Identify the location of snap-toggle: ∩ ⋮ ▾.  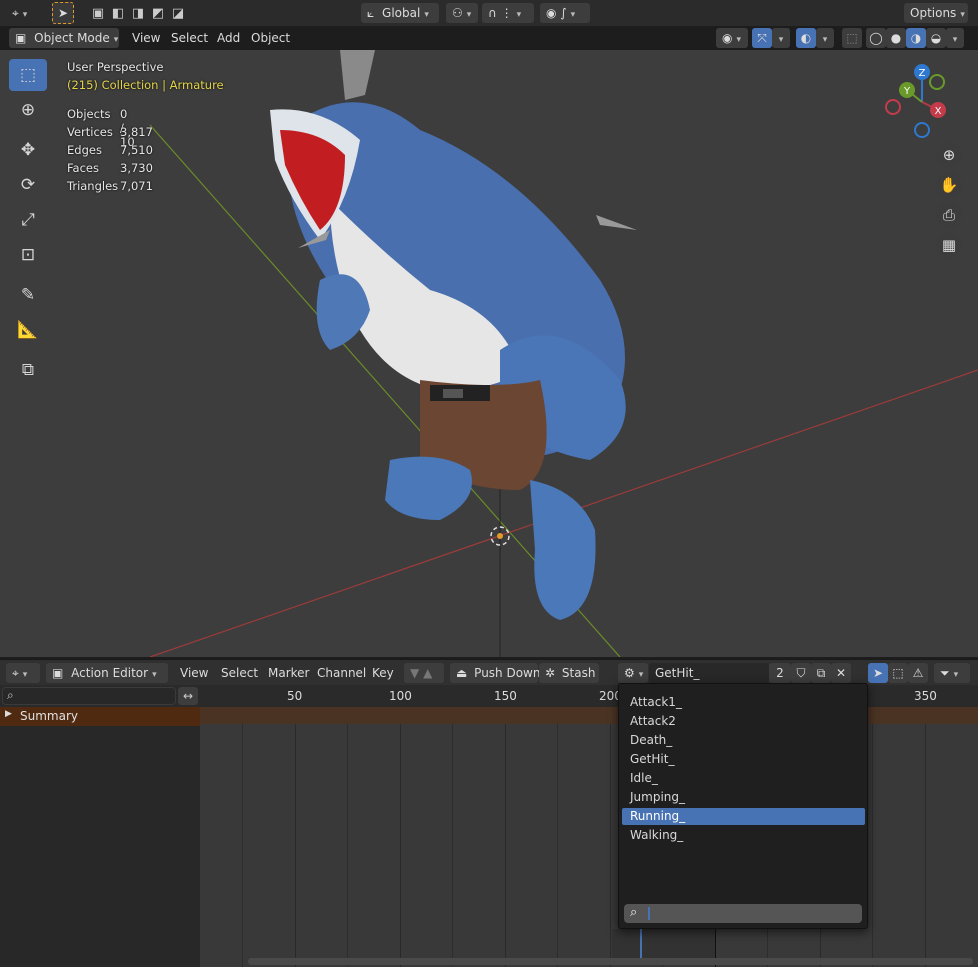
(508, 13).